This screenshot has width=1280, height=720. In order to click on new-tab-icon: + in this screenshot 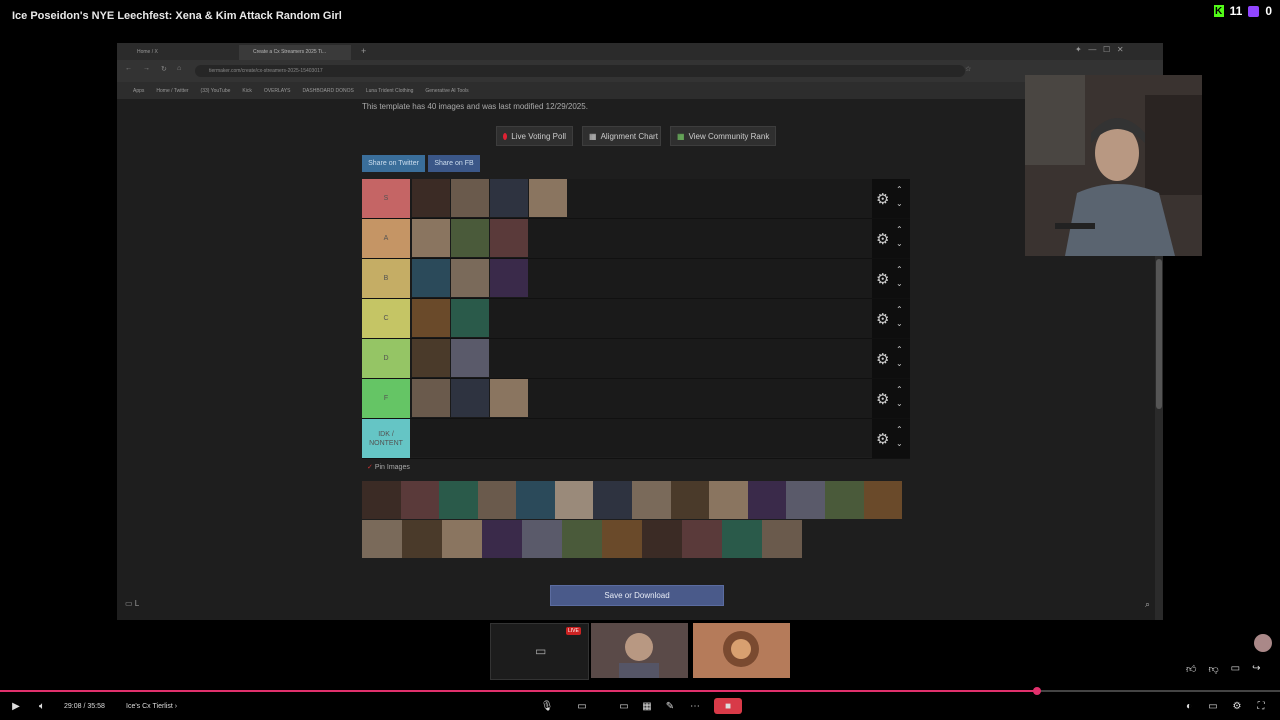, I will do `click(363, 51)`.